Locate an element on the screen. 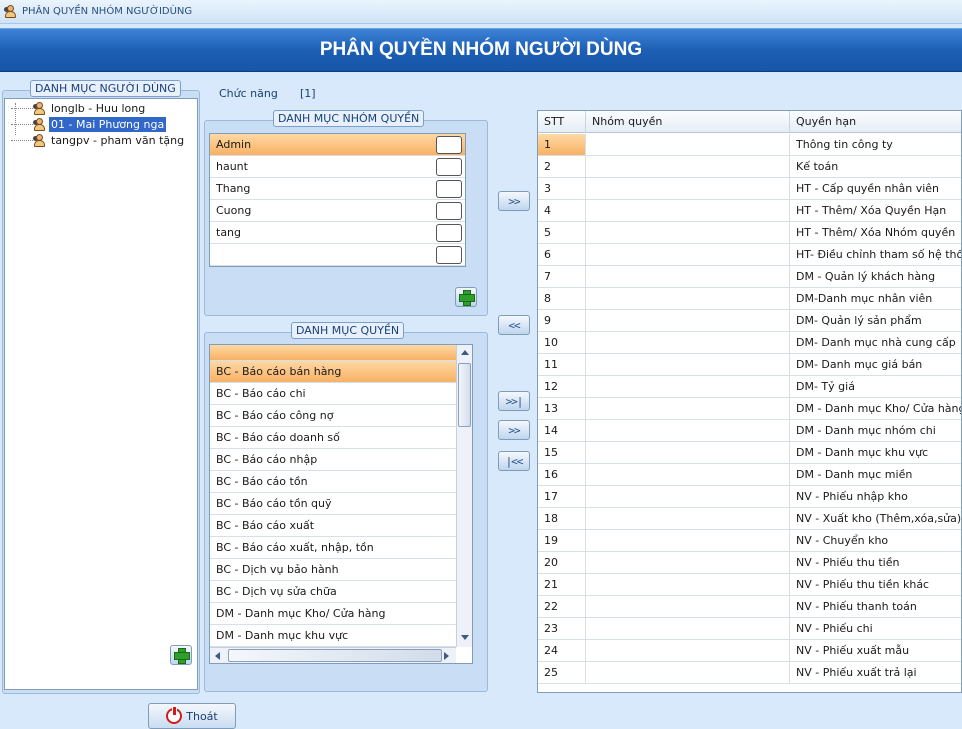  permission-row: BC - Báo cáo doanh số is located at coordinates (333, 438).